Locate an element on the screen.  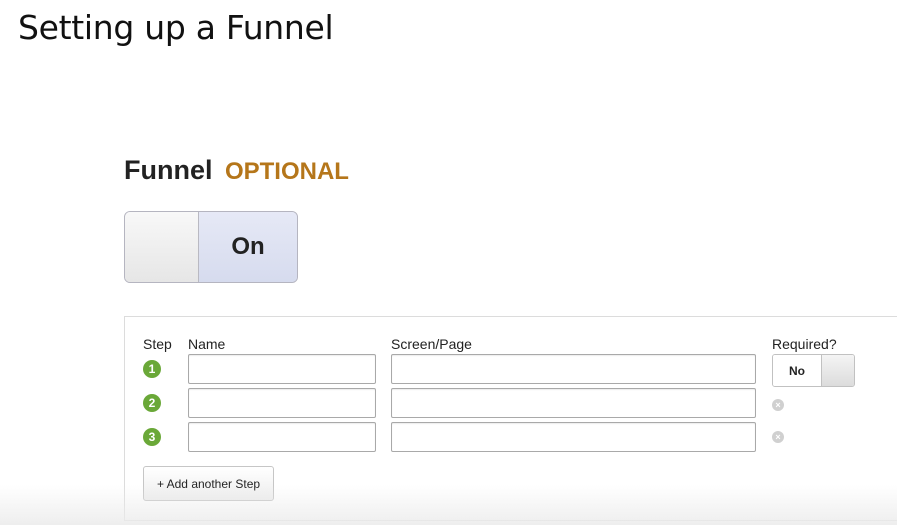
required-toggle-knob is located at coordinates (838, 370).